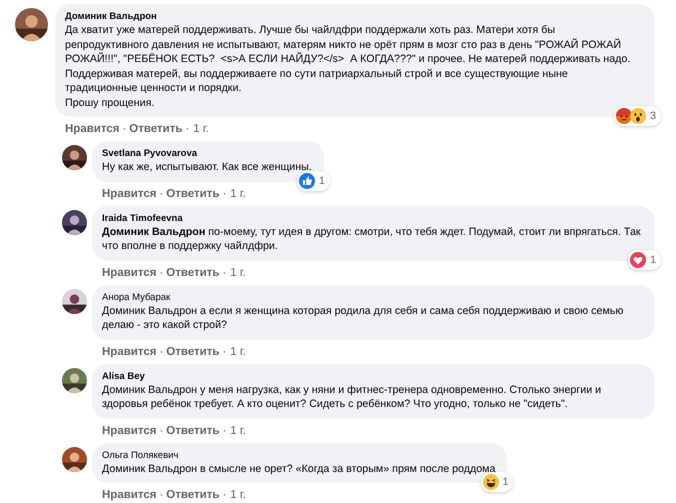  What do you see at coordinates (653, 116) in the screenshot?
I see `reaction-count: 3` at bounding box center [653, 116].